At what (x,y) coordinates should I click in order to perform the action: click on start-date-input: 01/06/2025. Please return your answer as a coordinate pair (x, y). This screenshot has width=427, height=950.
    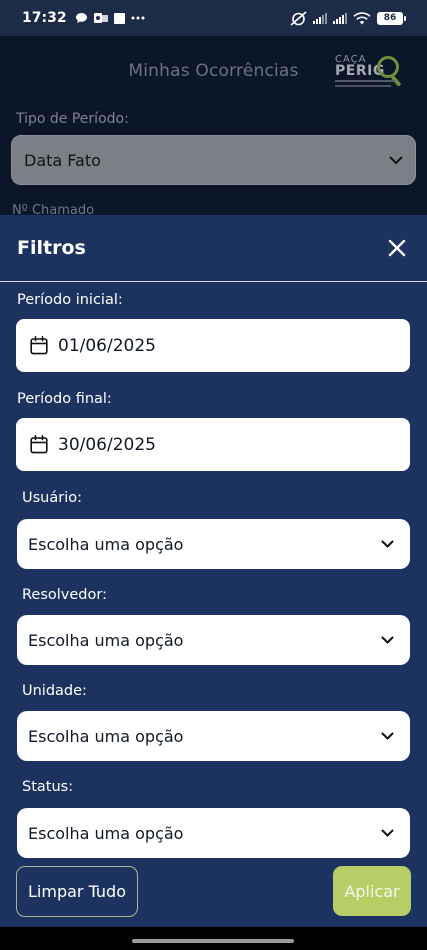
    Looking at the image, I should click on (213, 345).